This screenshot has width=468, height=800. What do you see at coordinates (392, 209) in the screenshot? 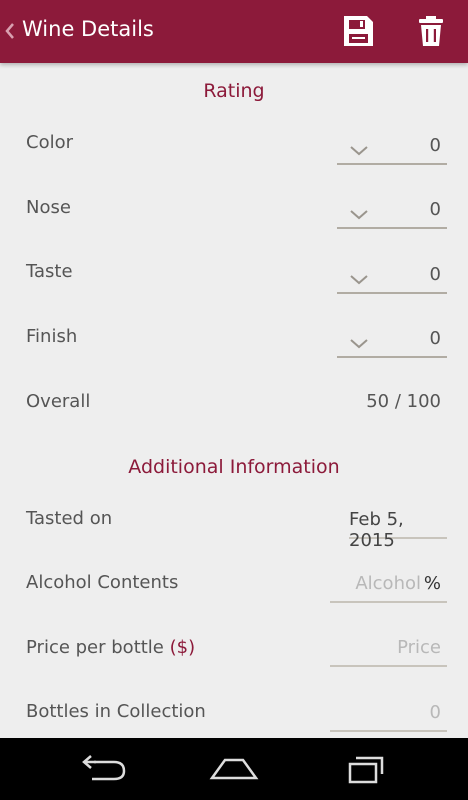
I see `nose-spinner: 0` at bounding box center [392, 209].